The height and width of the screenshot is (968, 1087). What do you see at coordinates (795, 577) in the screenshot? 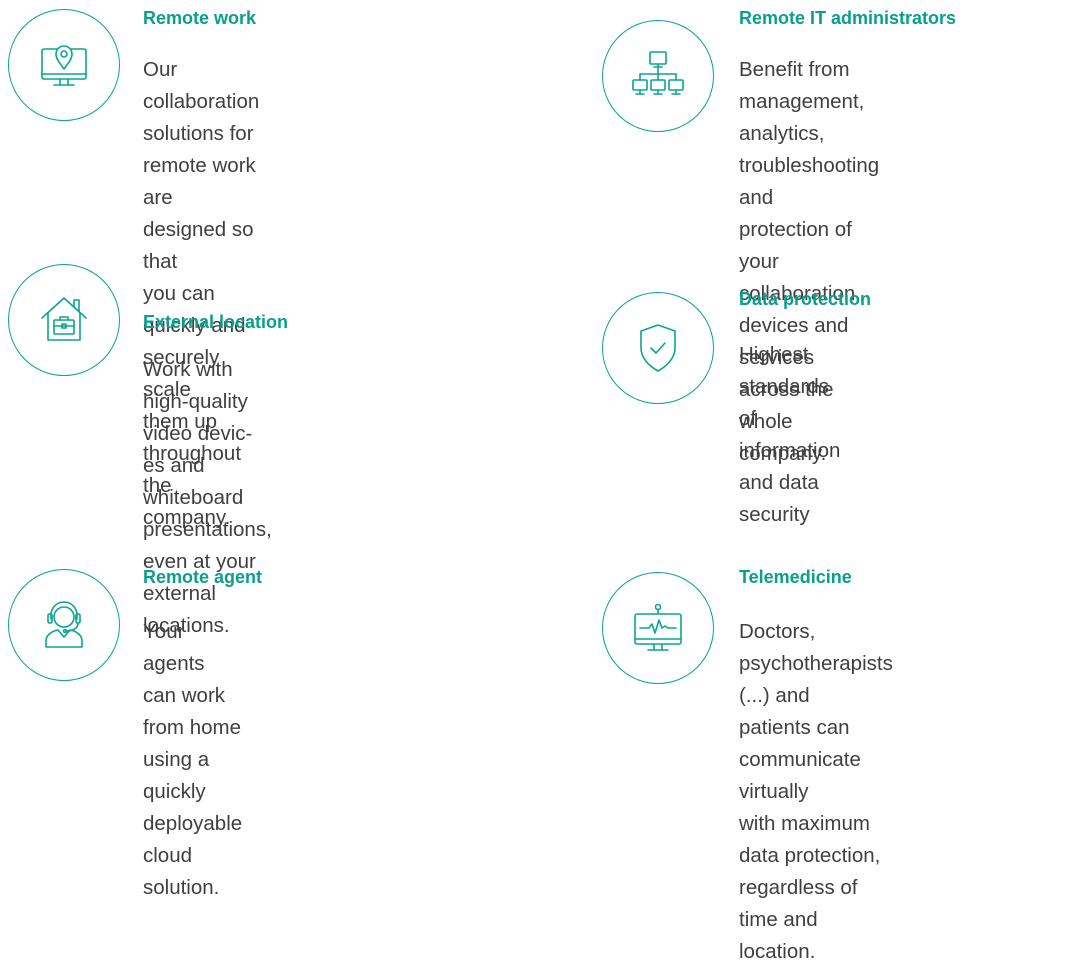
I see `feature-title: Telemedicine` at bounding box center [795, 577].